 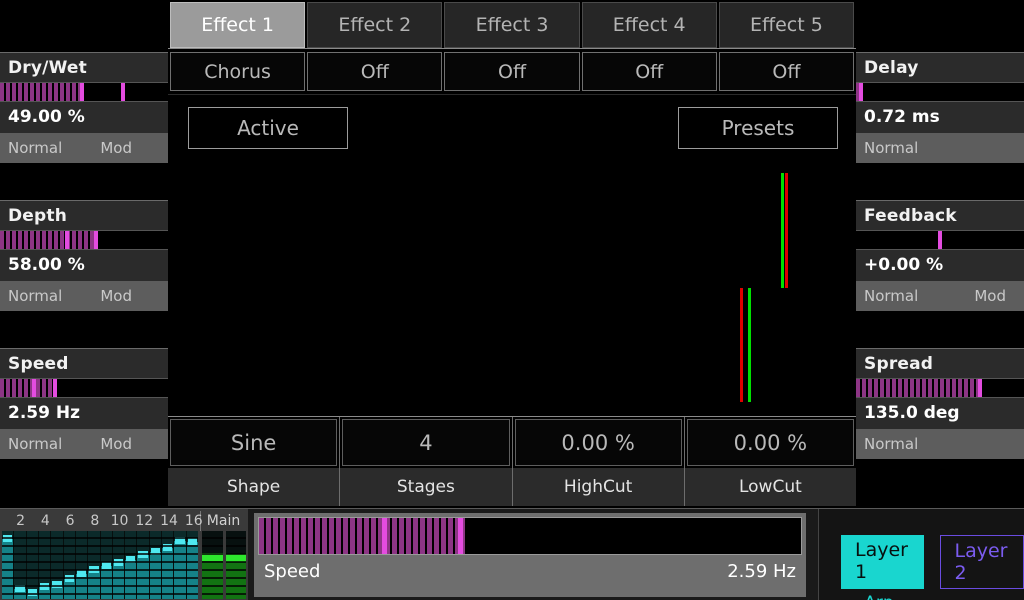 What do you see at coordinates (770, 487) in the screenshot?
I see `param-lowcut-label: LowCut` at bounding box center [770, 487].